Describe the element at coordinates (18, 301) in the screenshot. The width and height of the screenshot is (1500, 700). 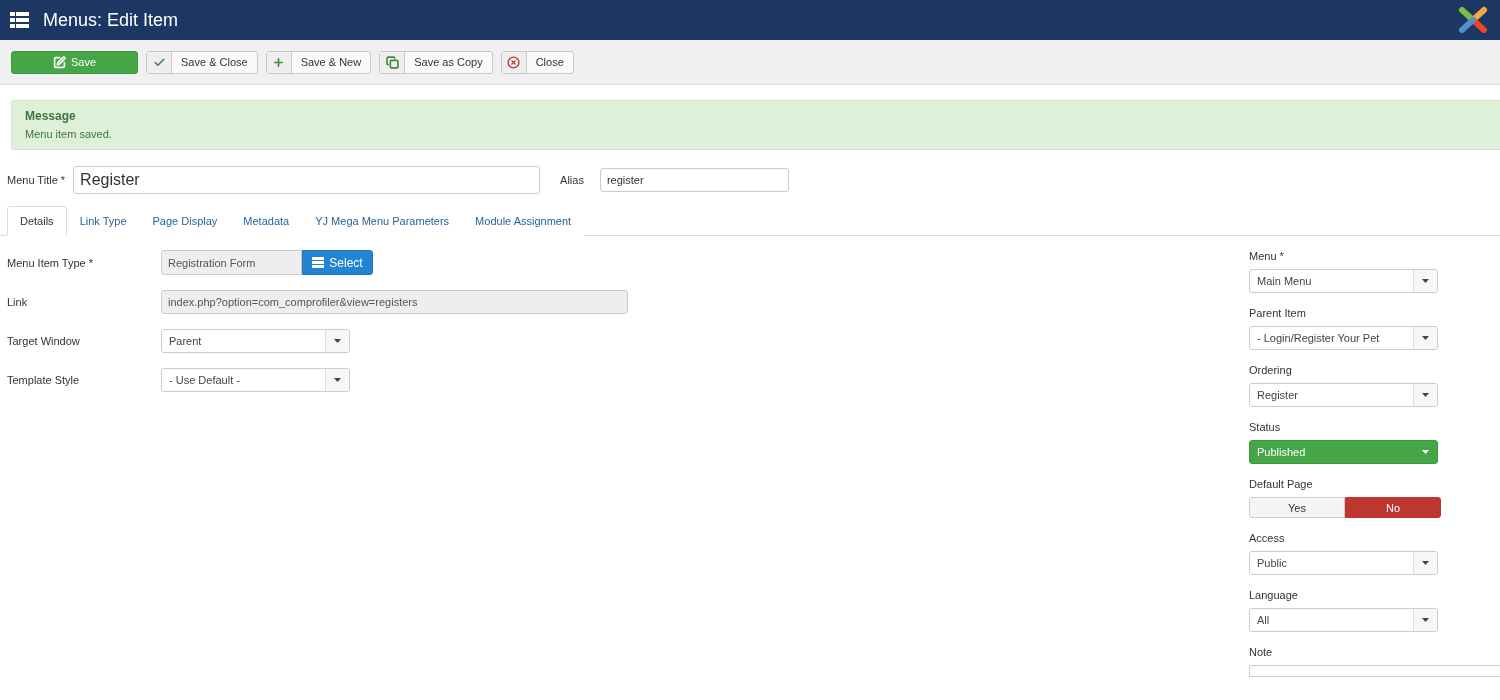
I see `field-label: Link` at that location.